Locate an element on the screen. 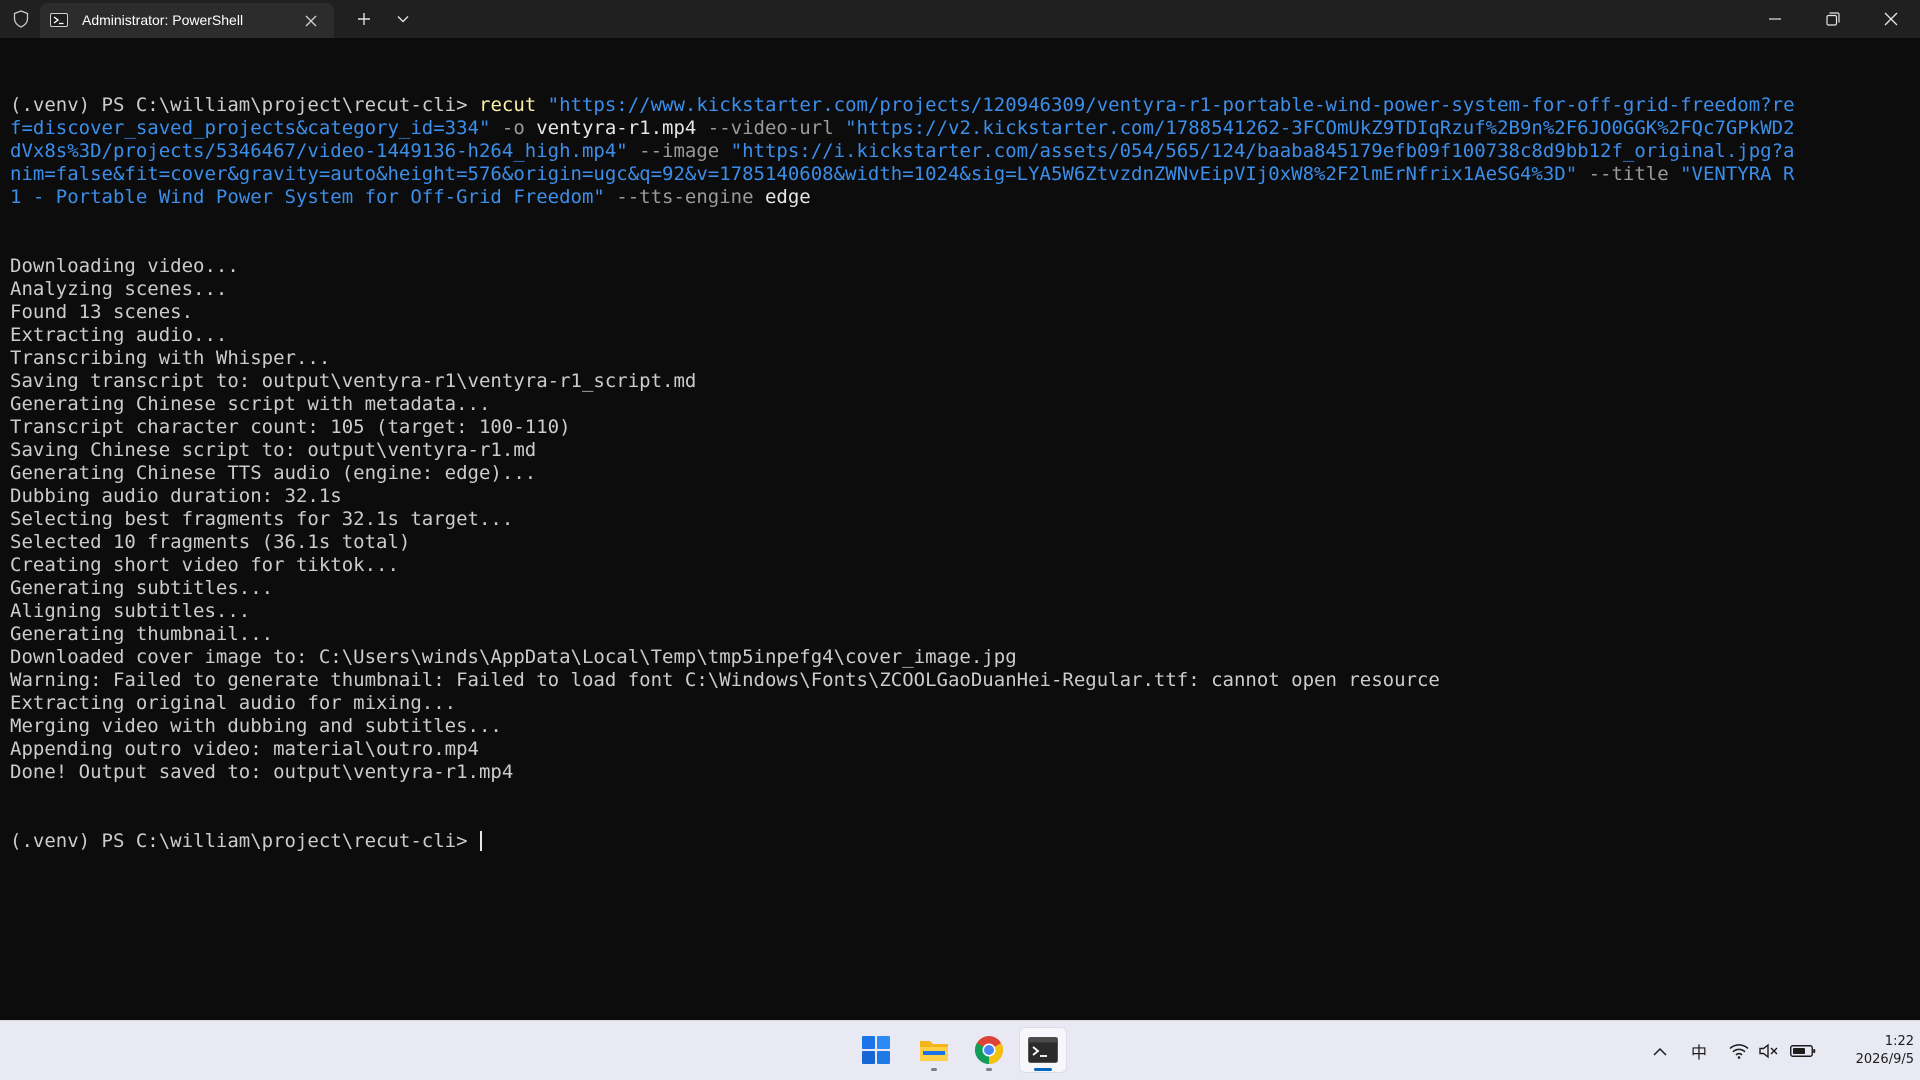 This screenshot has height=1080, width=1920. start-button is located at coordinates (876, 1050).